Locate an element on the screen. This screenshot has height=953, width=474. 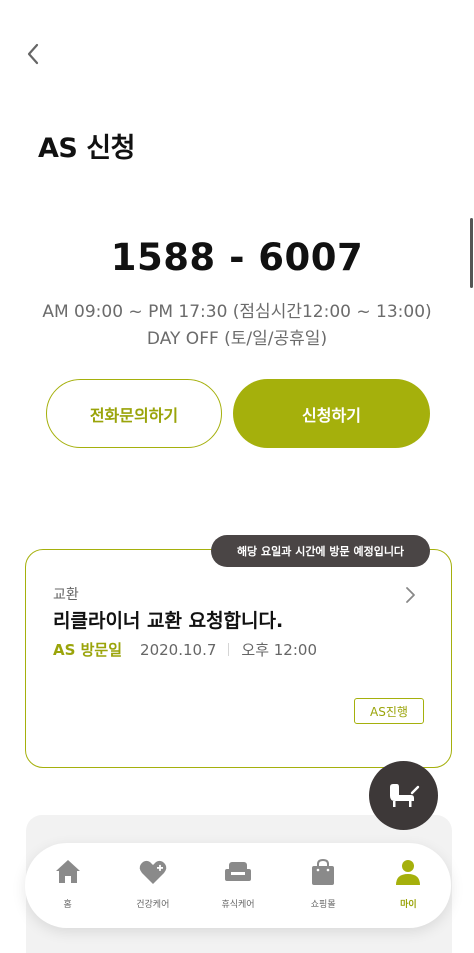
status-badge-label: AS진행 is located at coordinates (389, 711).